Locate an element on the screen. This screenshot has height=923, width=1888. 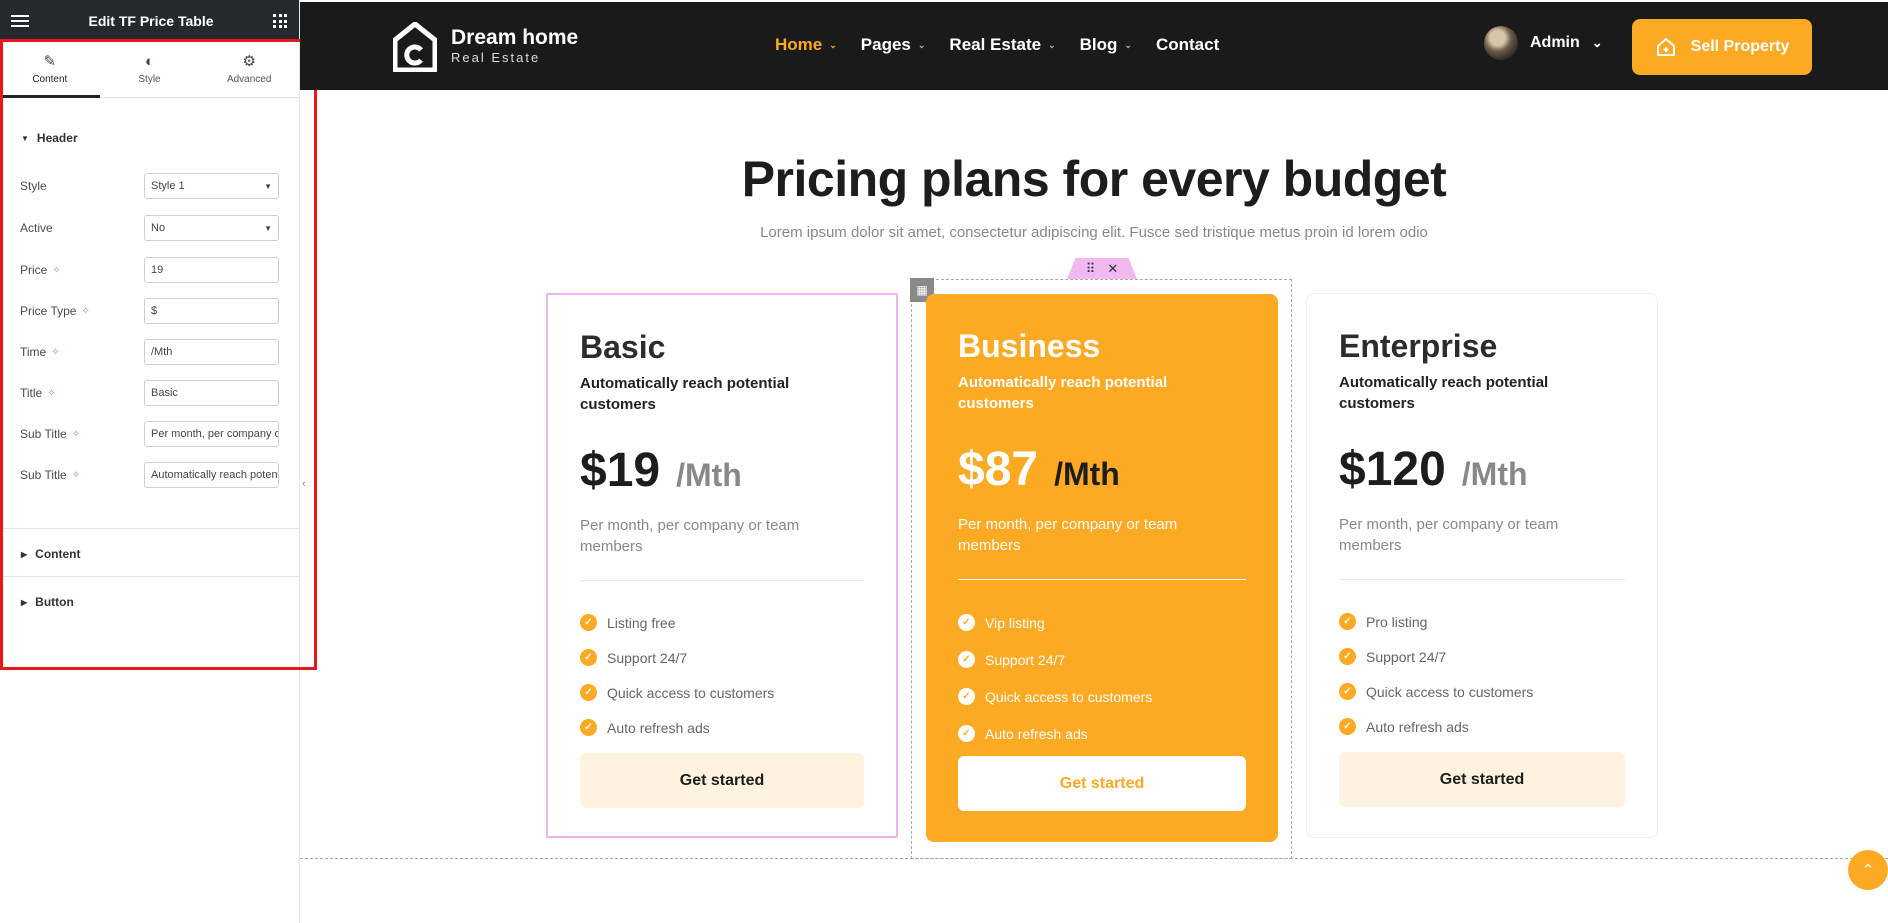
close-icon: ✕ is located at coordinates (1112, 269).